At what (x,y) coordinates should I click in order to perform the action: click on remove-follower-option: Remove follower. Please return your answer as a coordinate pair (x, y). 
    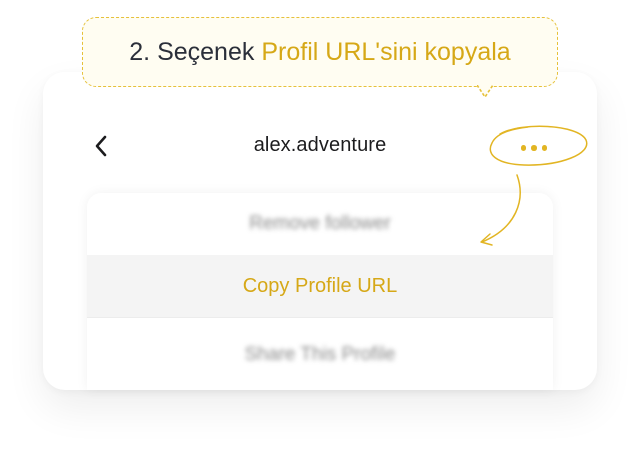
    Looking at the image, I should click on (320, 224).